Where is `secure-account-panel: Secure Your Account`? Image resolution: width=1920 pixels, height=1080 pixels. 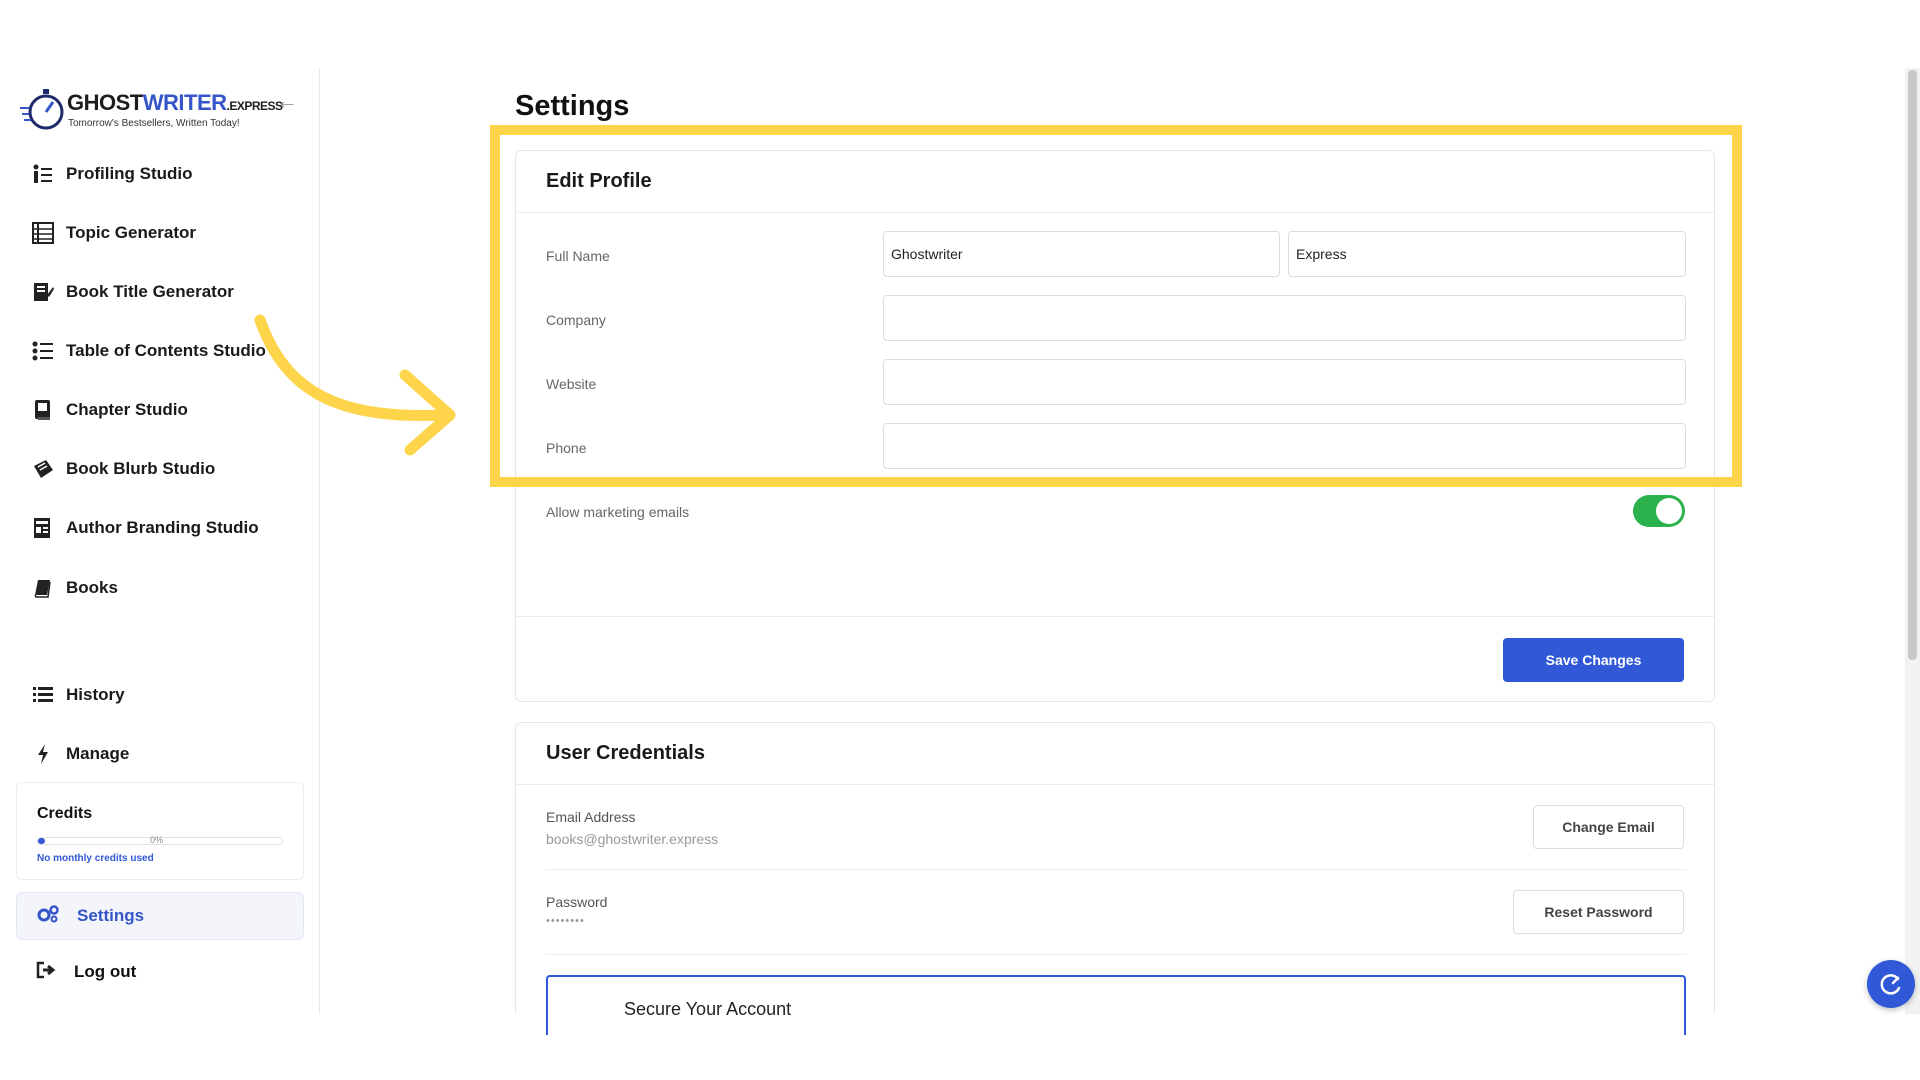 secure-account-panel: Secure Your Account is located at coordinates (1116, 1005).